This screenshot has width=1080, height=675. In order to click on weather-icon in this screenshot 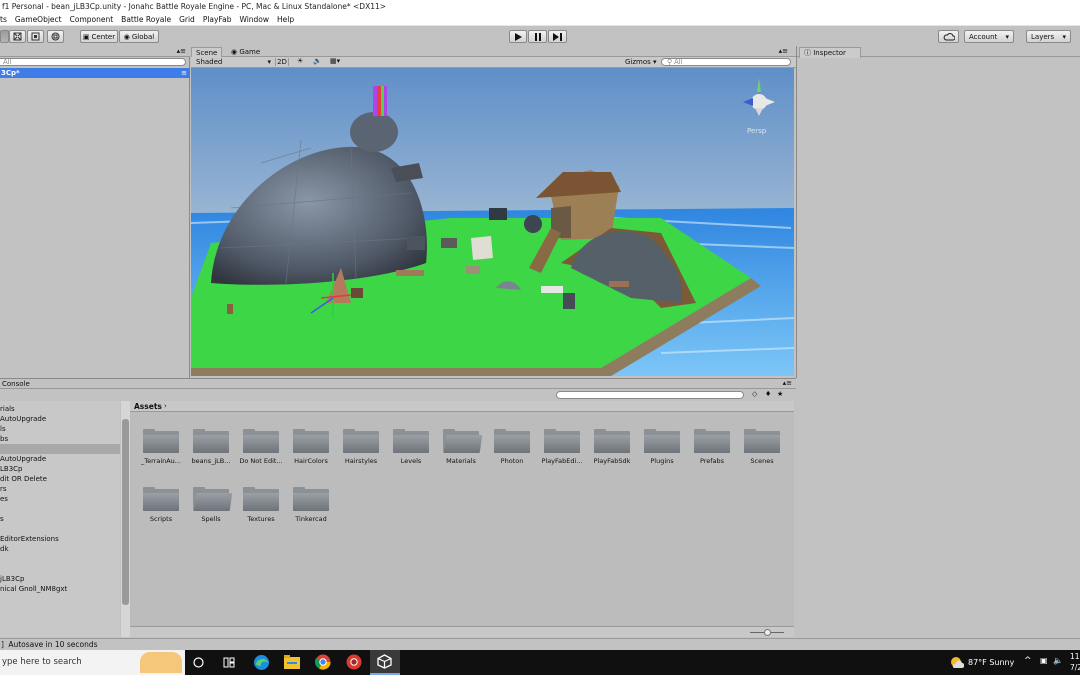, I will do `click(957, 662)`.